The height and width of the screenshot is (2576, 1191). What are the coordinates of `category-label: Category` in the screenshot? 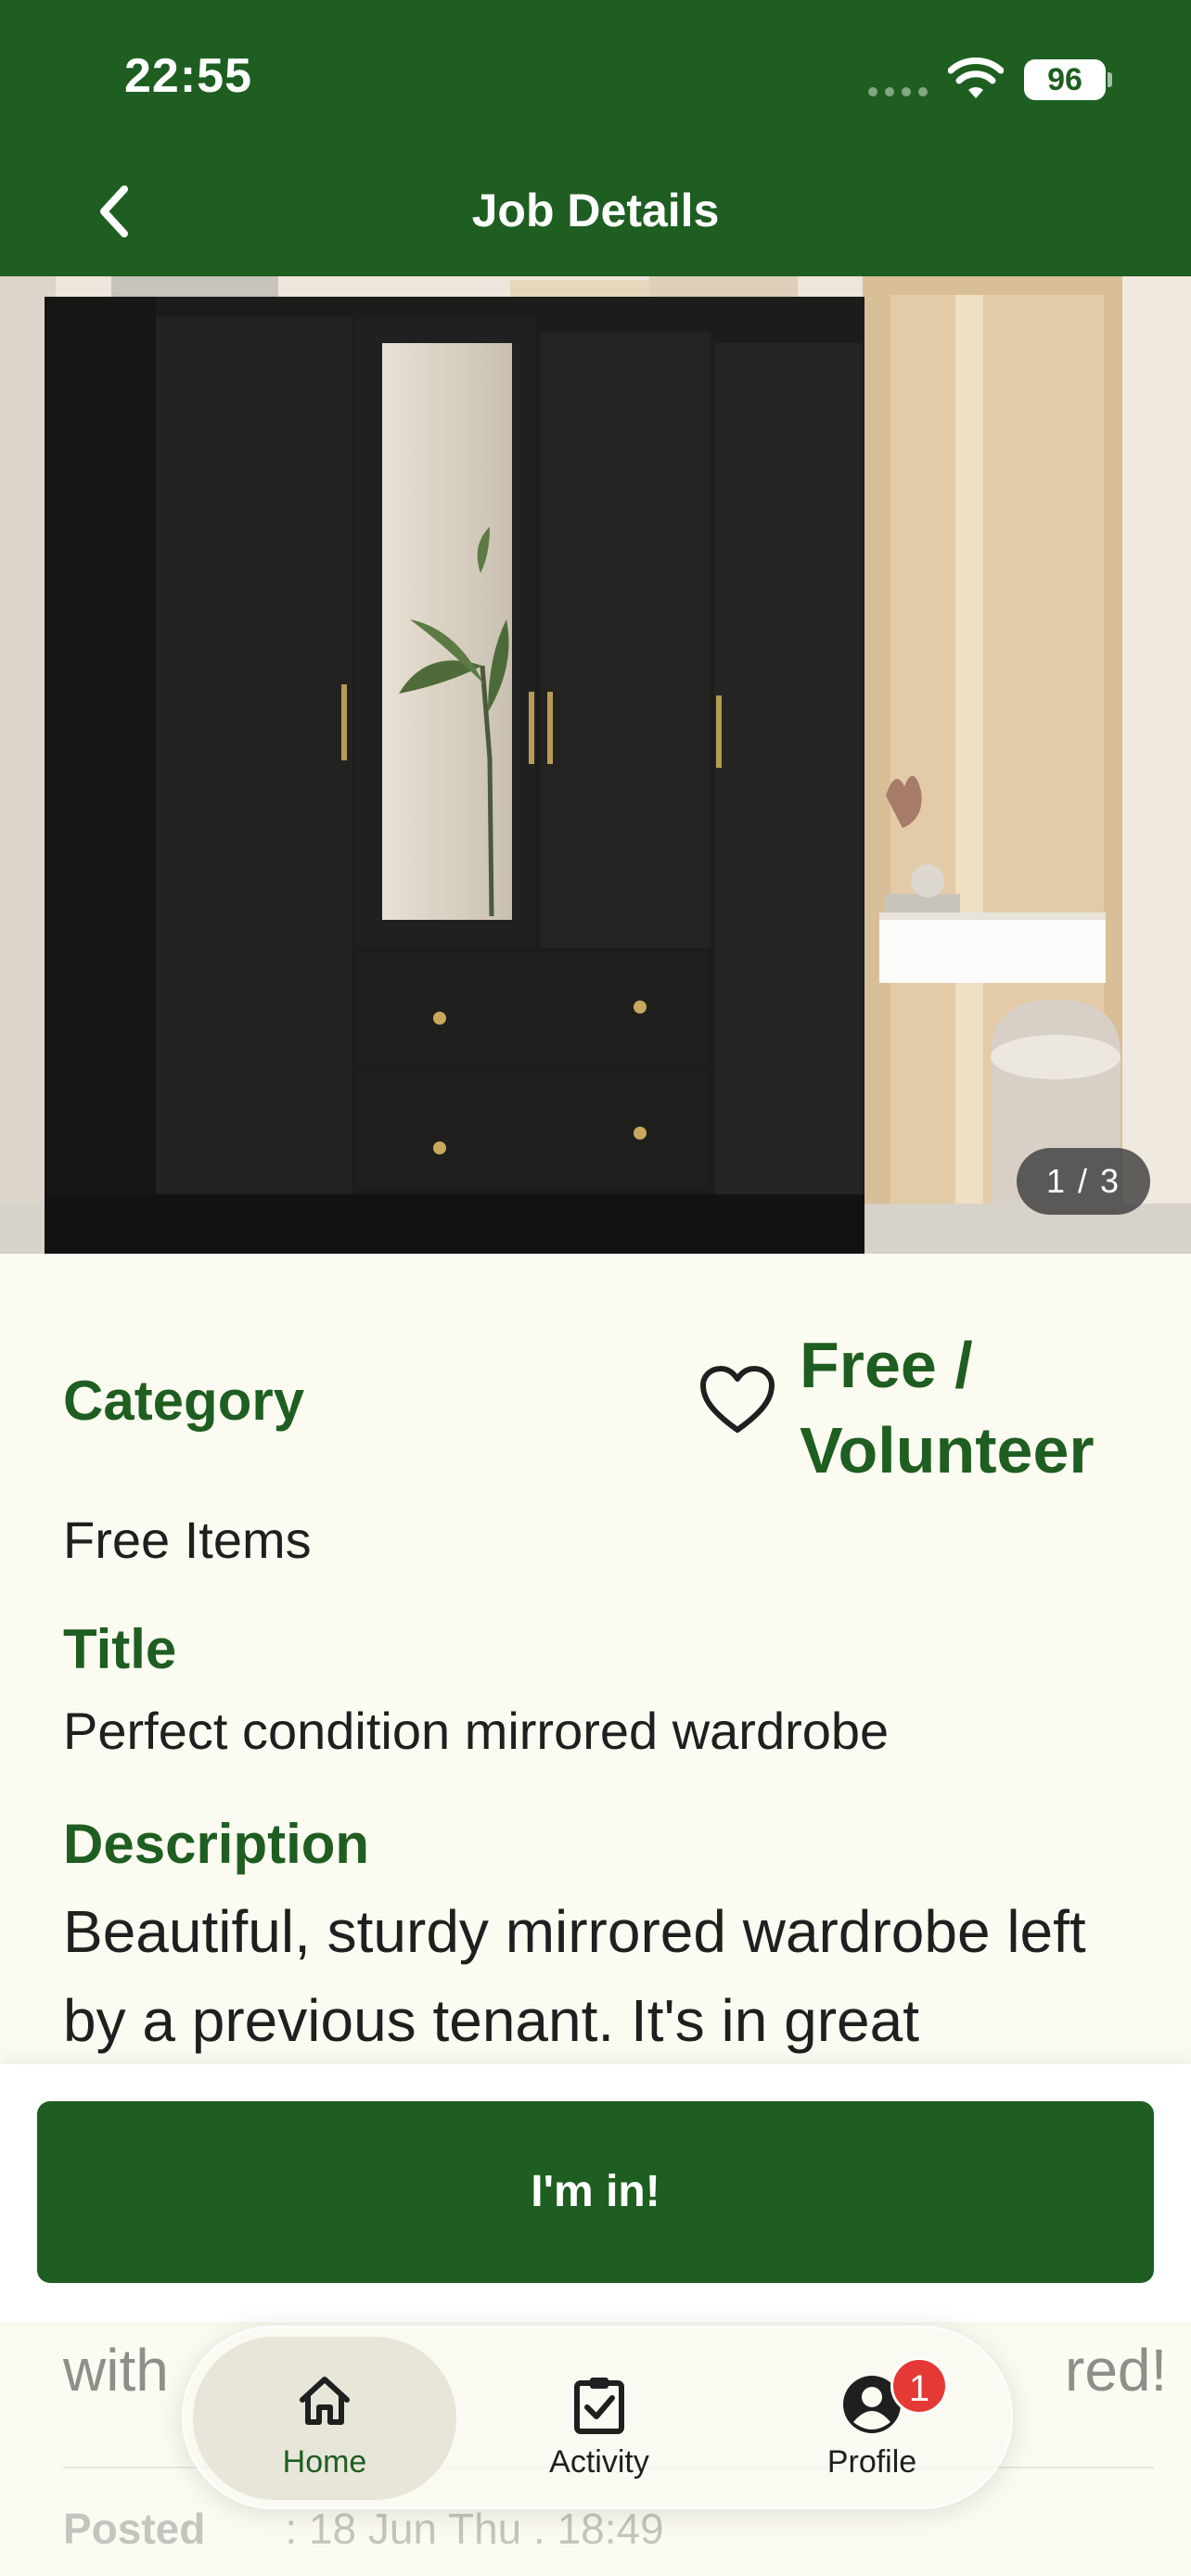 It's located at (184, 1401).